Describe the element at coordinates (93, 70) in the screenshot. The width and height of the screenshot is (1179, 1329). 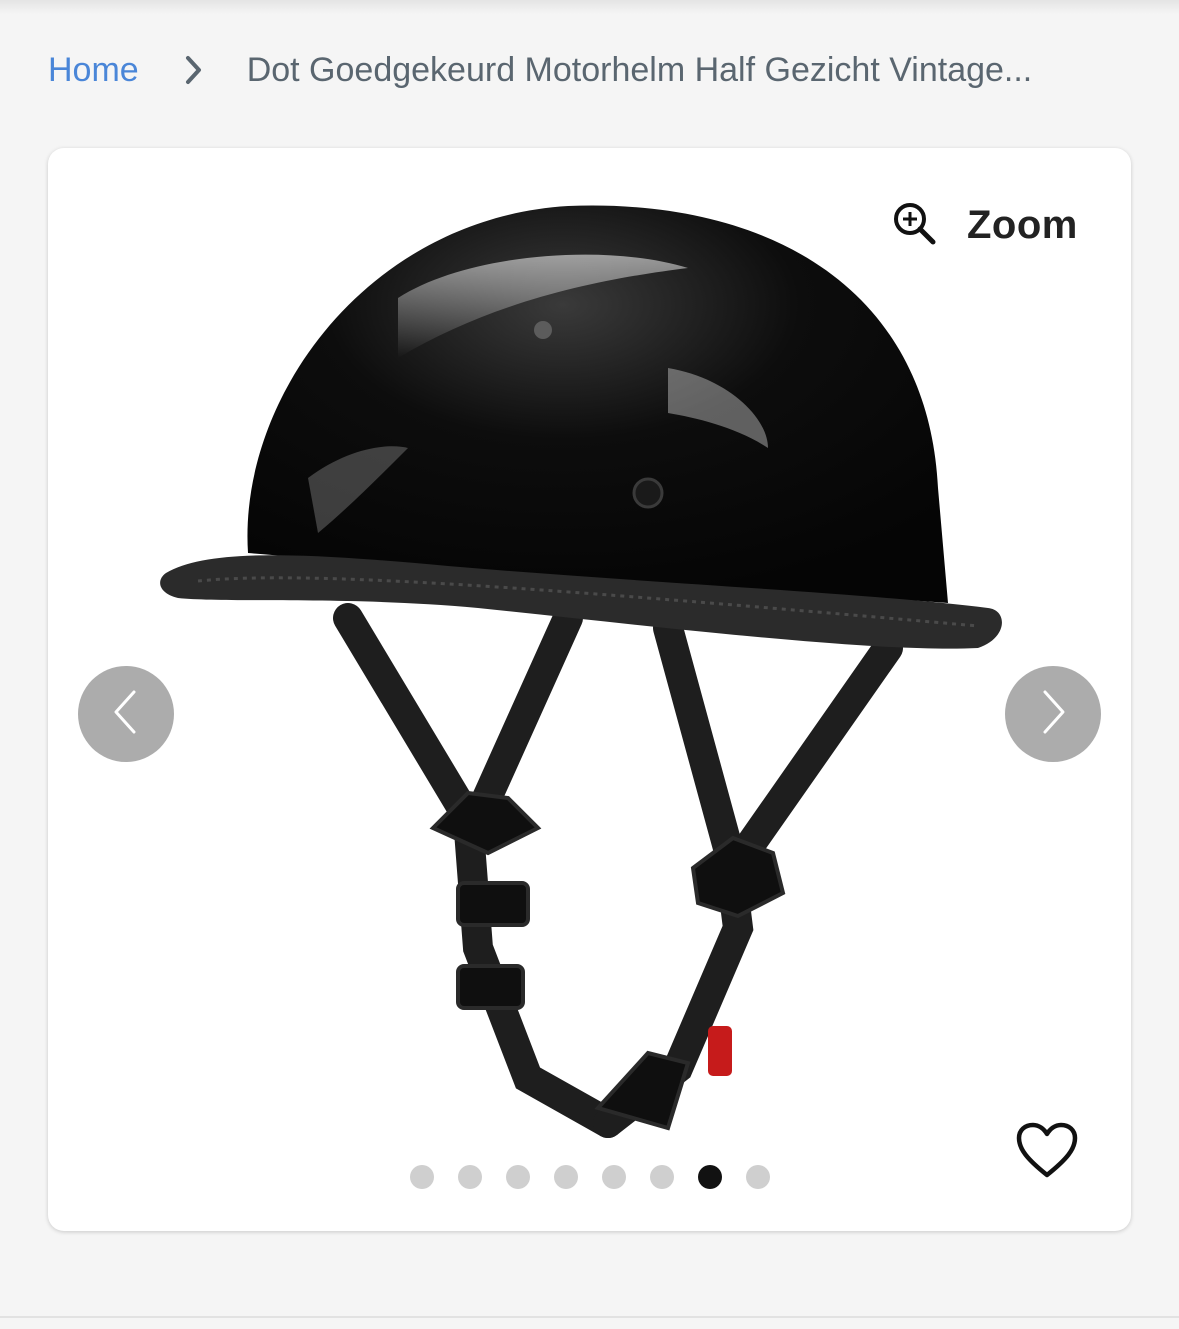
I see `breadcrumb-home-link: Home` at that location.